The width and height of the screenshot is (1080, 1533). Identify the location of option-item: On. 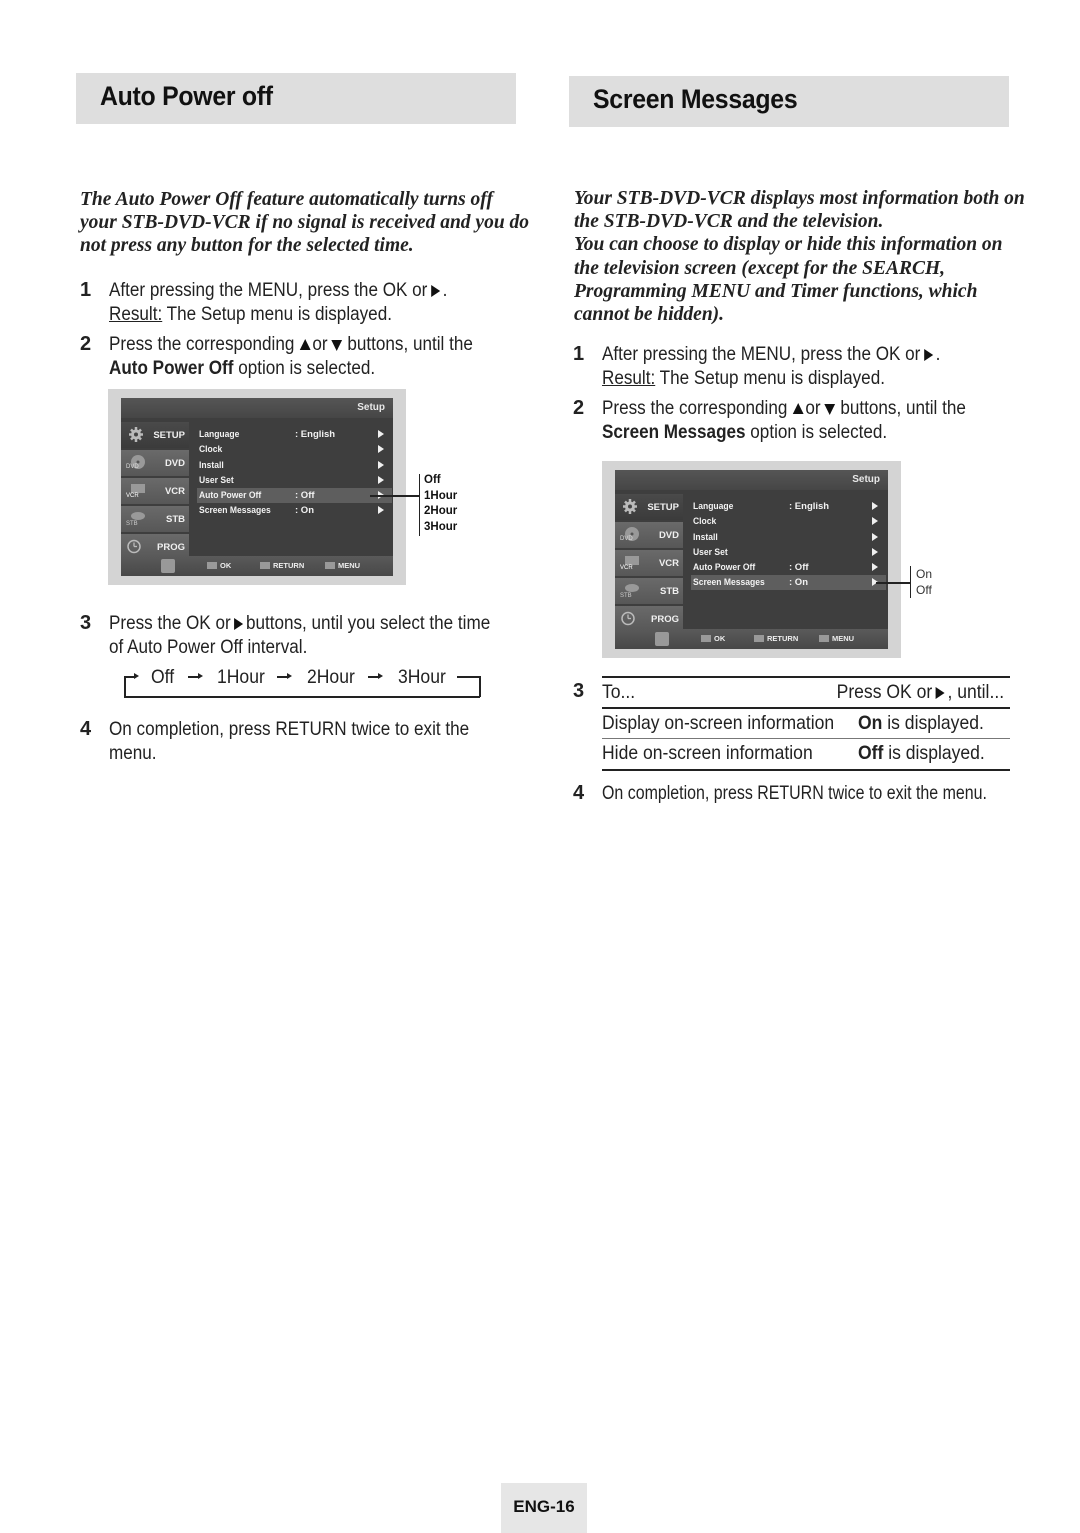
(924, 574).